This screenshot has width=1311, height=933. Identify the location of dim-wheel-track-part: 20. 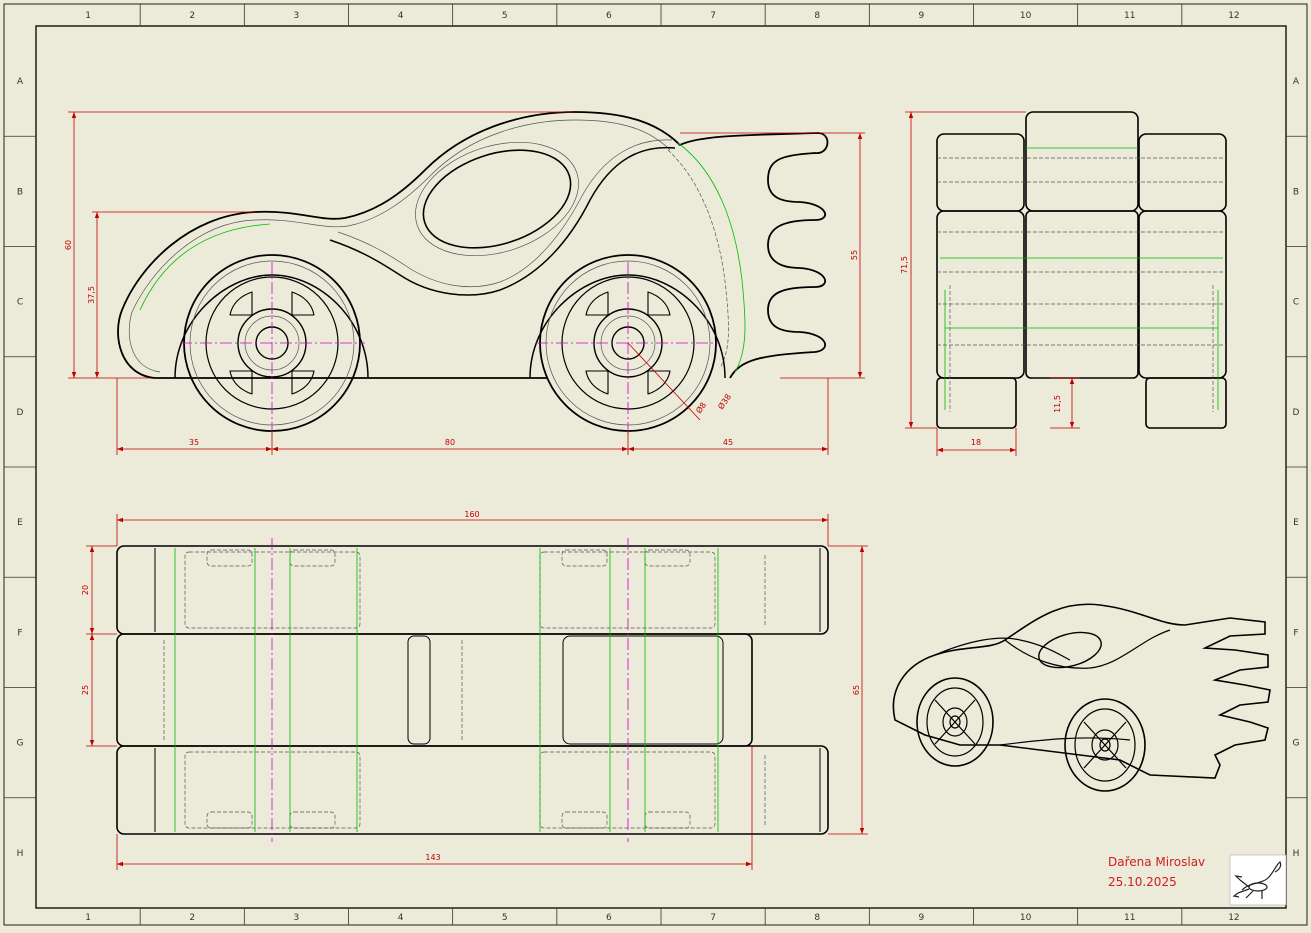
(85, 590).